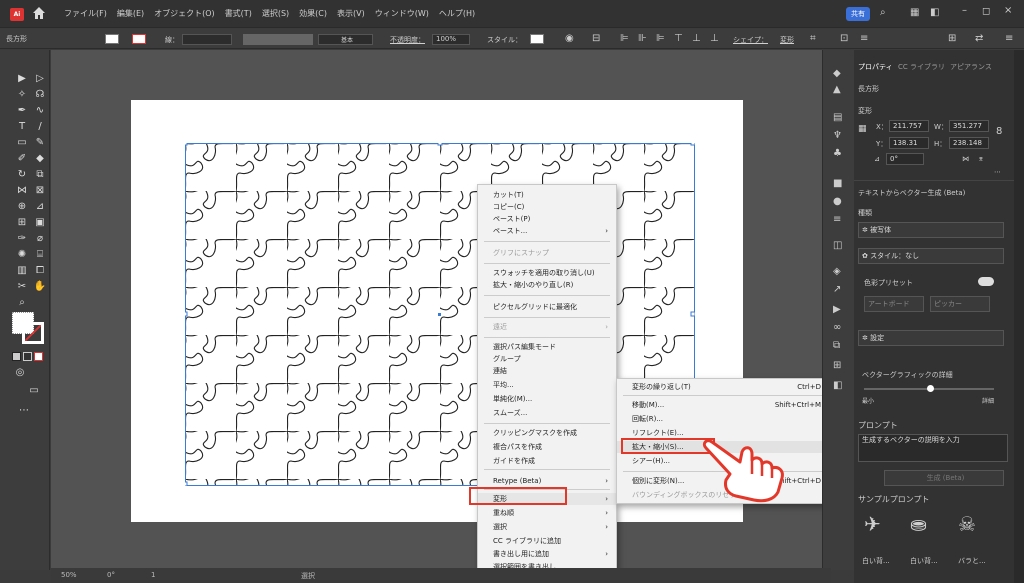 Image resolution: width=1024 pixels, height=583 pixels. Describe the element at coordinates (918, 524) in the screenshot. I see `sample-bicycle-icon: ⛂` at that location.